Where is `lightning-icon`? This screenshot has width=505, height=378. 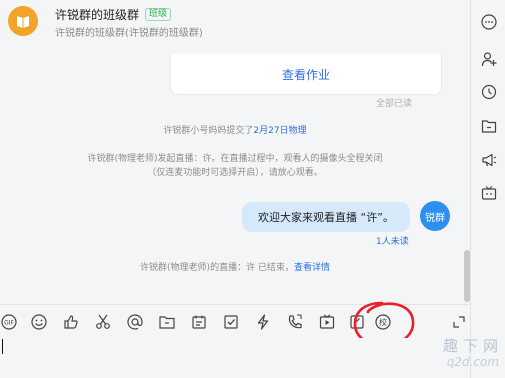 lightning-icon is located at coordinates (263, 322).